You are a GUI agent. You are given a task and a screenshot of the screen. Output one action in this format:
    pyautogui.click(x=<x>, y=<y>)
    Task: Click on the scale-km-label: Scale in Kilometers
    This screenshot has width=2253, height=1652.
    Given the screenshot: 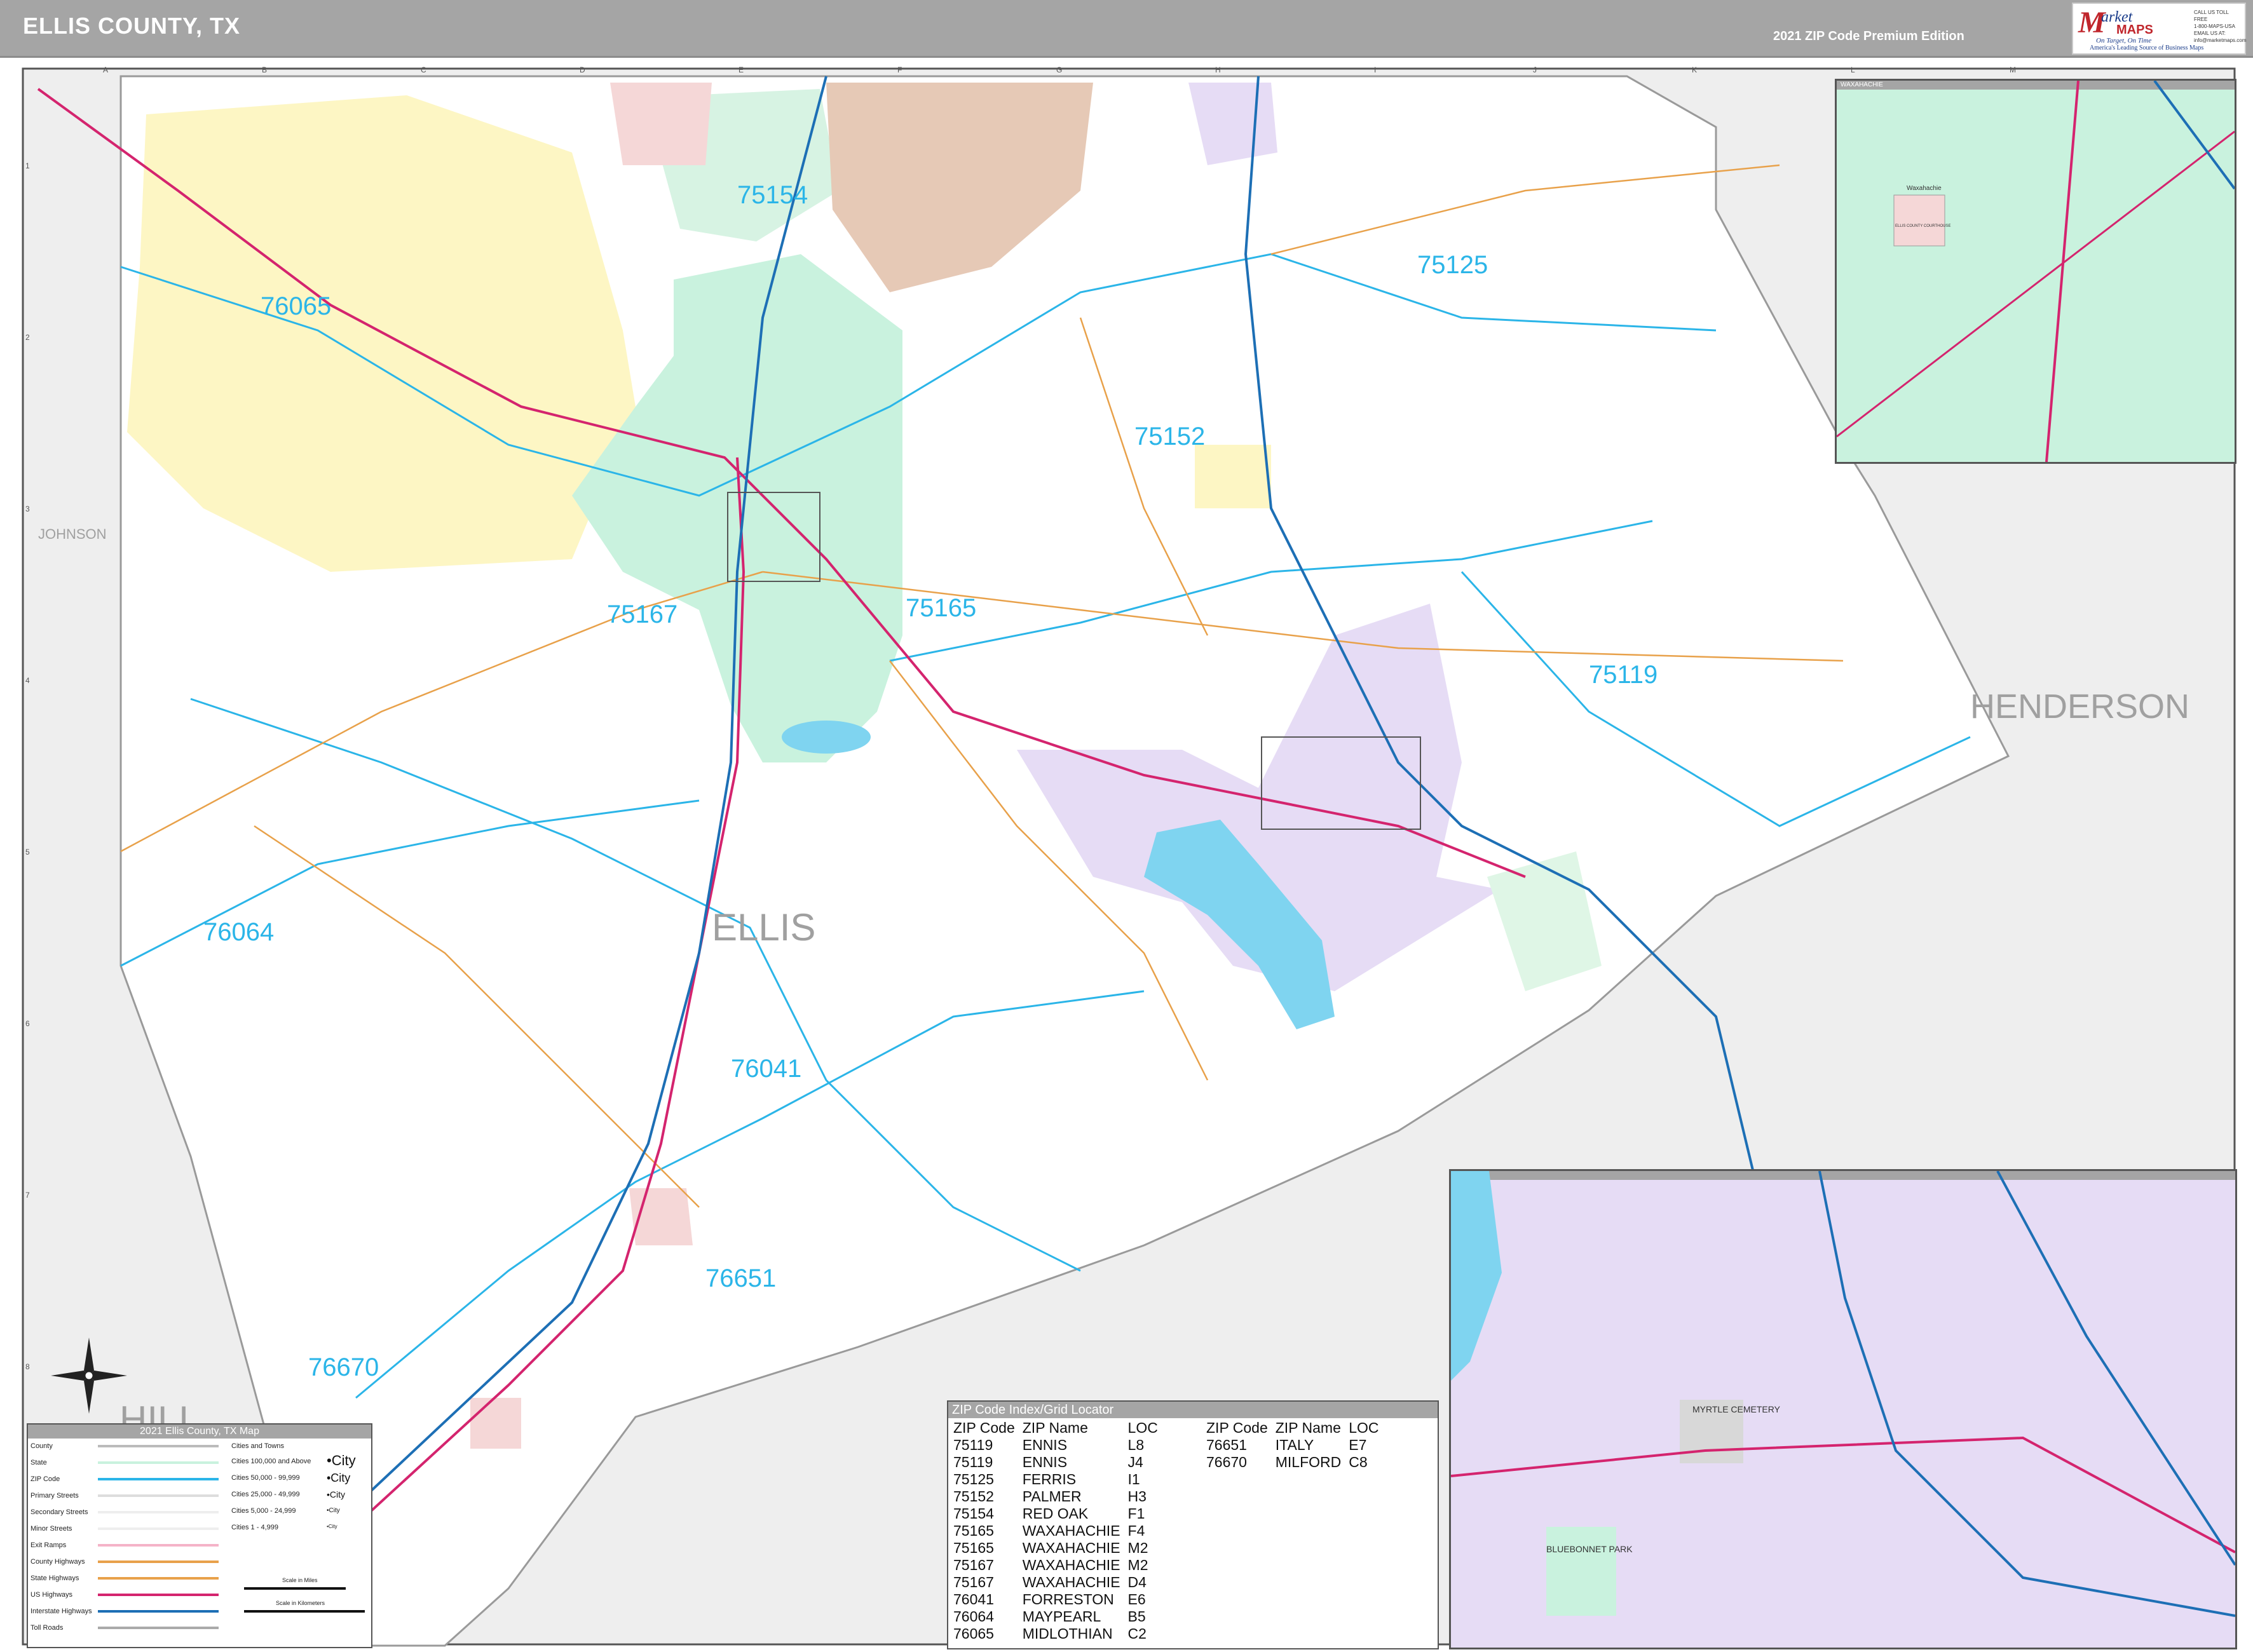 What is the action you would take?
    pyautogui.click(x=300, y=1603)
    